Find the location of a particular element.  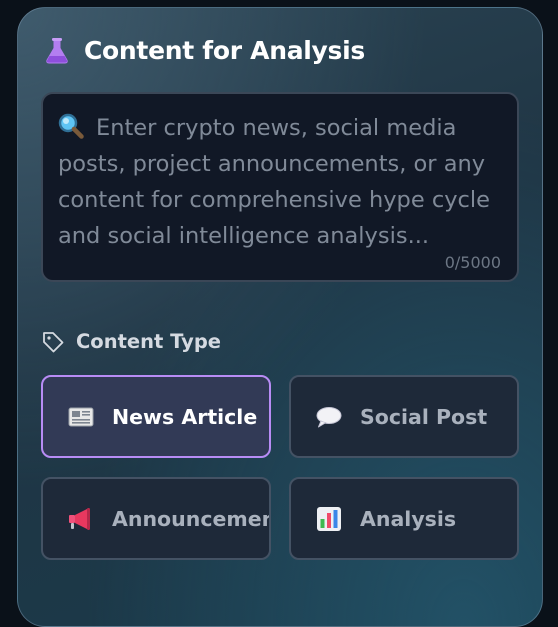

content-type-news-article-button: News Article is located at coordinates (156, 416).